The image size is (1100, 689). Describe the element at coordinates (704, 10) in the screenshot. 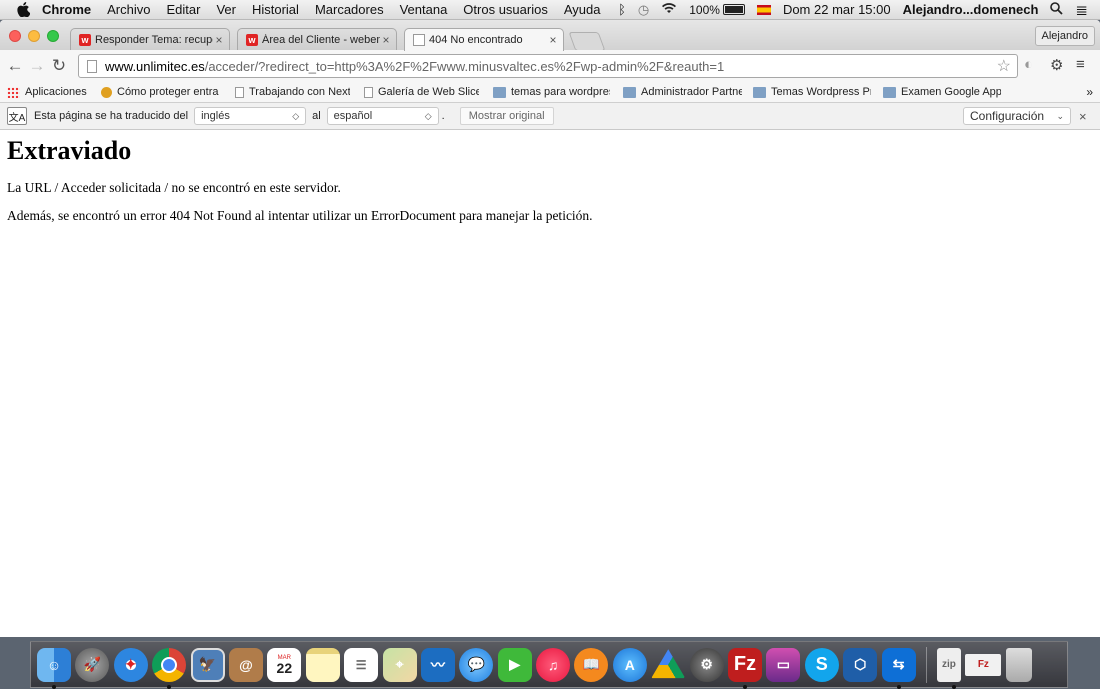

I see `battery-percent: 100%` at that location.